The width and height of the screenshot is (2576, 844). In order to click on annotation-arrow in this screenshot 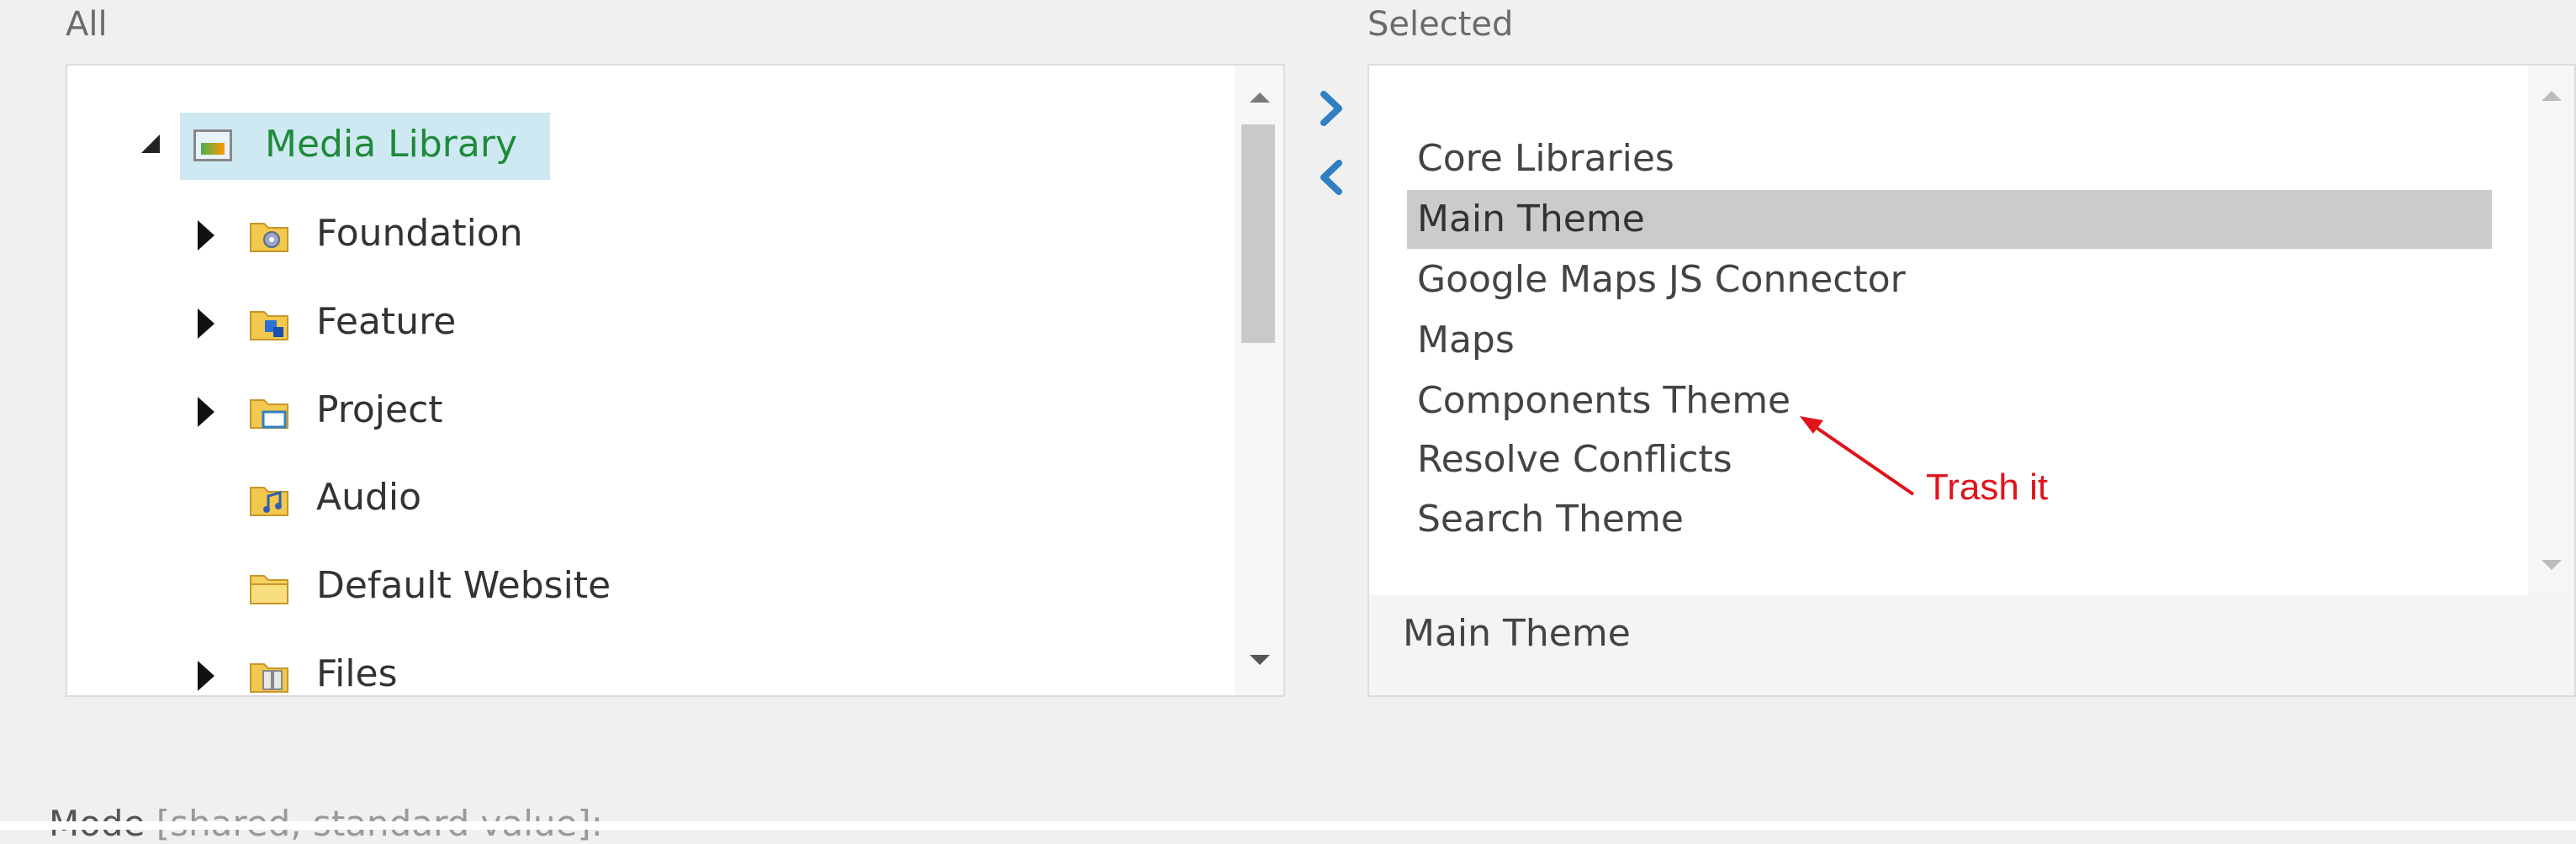, I will do `click(1857, 456)`.